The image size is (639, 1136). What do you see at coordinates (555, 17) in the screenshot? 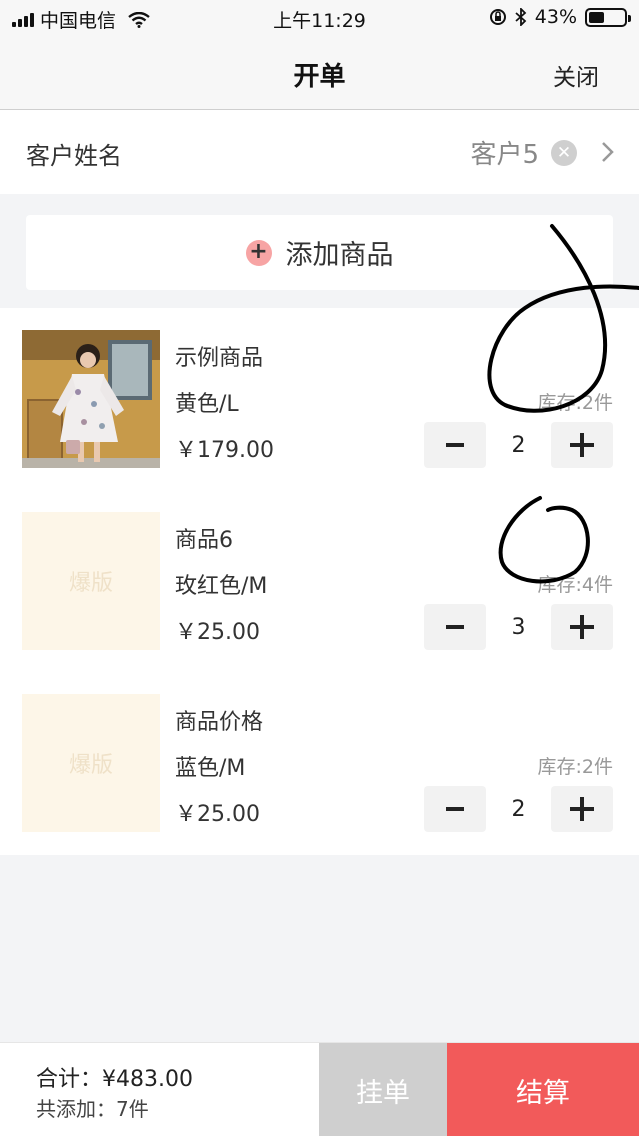
I see `battery-percent: 43%` at bounding box center [555, 17].